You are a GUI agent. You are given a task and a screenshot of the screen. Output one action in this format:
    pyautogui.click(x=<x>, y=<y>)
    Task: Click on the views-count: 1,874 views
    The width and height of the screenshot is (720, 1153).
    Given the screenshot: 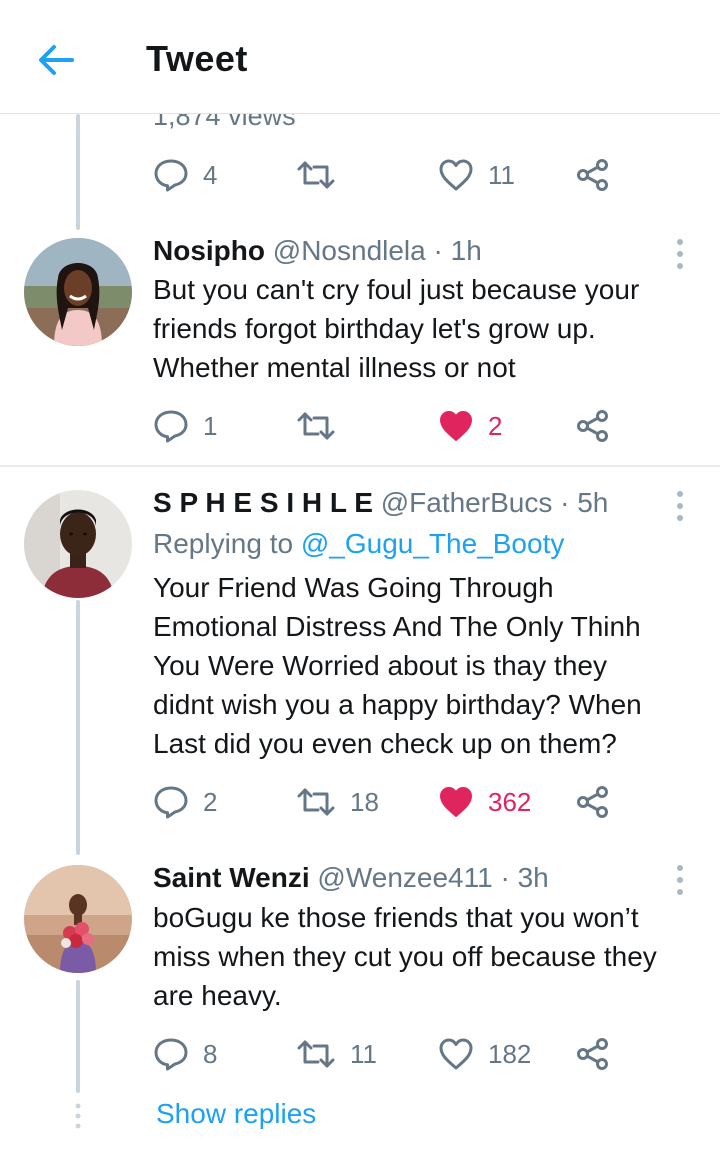 What is the action you would take?
    pyautogui.click(x=224, y=122)
    